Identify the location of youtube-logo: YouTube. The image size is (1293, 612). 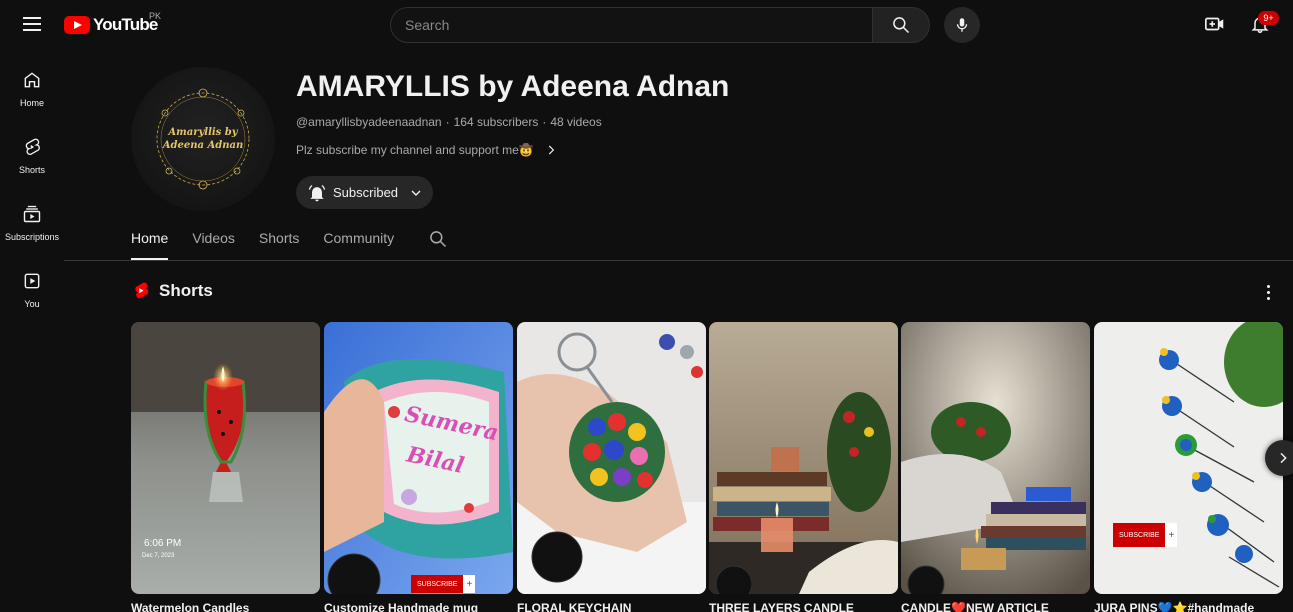
(111, 25).